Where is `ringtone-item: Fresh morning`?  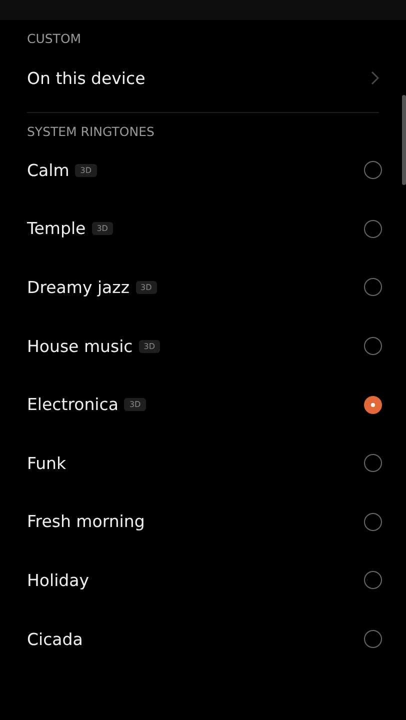 ringtone-item: Fresh morning is located at coordinates (203, 522).